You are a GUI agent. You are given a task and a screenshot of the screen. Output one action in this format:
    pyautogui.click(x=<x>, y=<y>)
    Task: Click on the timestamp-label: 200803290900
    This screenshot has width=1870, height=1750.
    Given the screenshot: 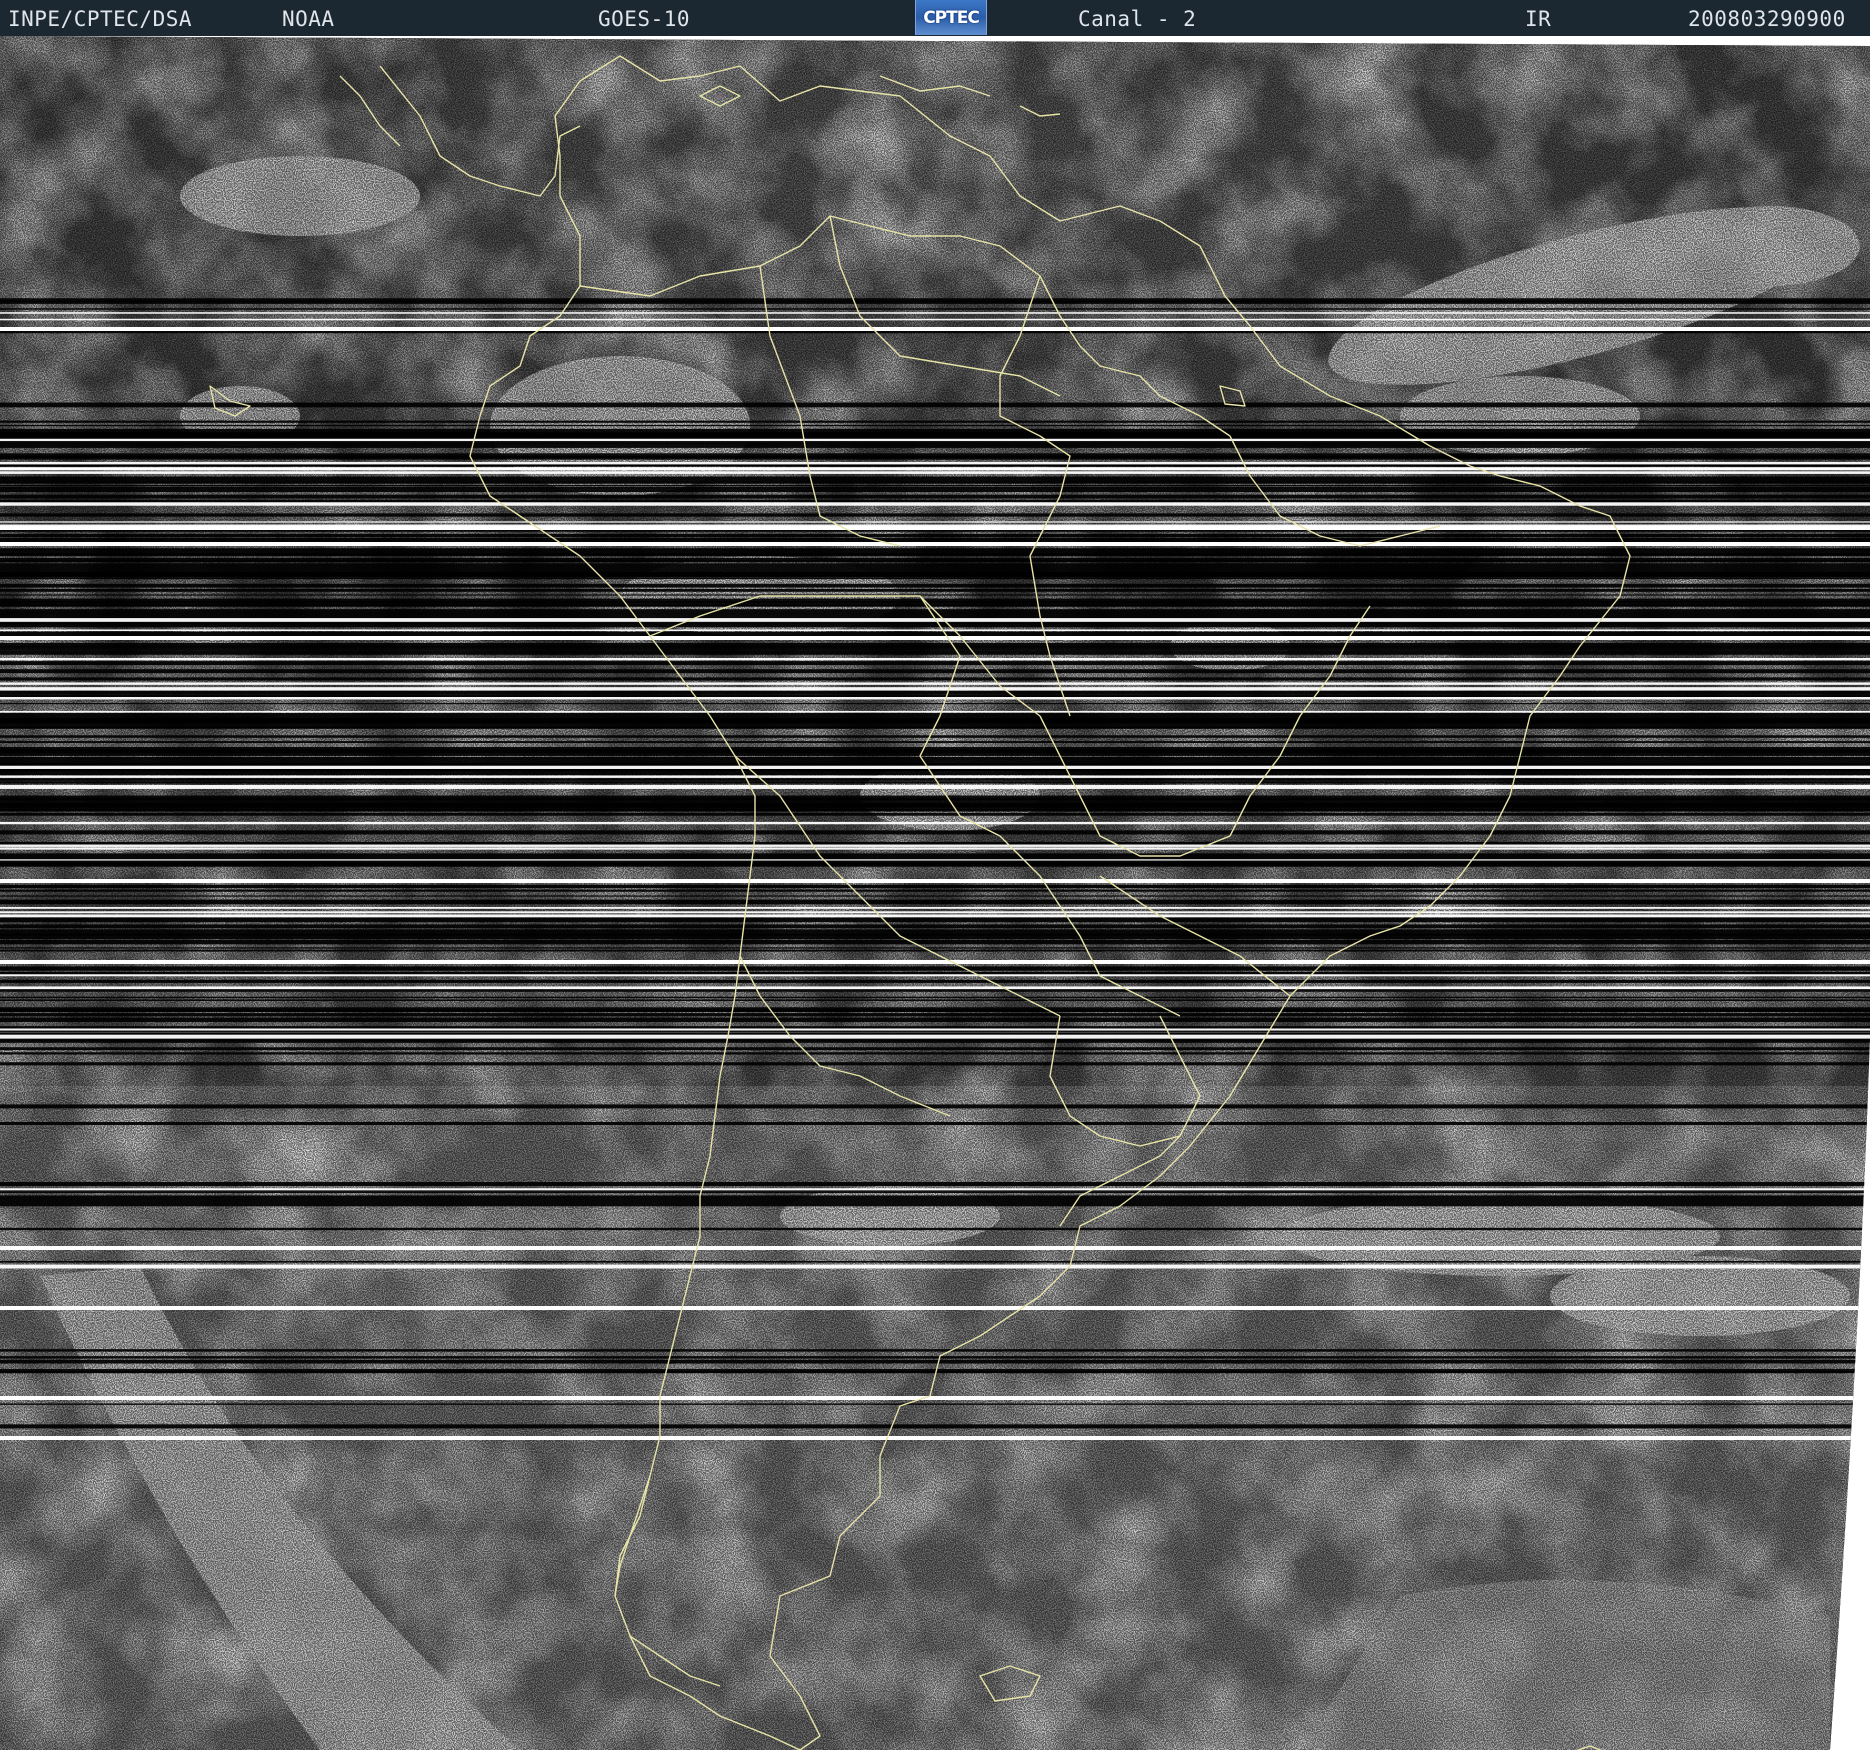 What is the action you would take?
    pyautogui.click(x=1767, y=19)
    